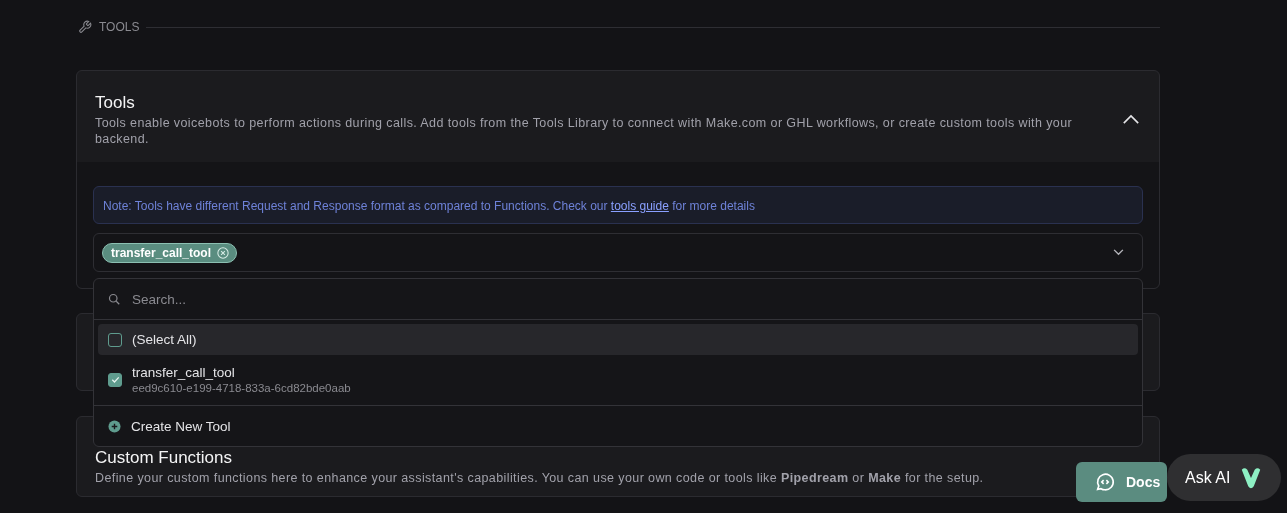 The height and width of the screenshot is (513, 1287). What do you see at coordinates (618, 426) in the screenshot?
I see `create-tool-item: Create New Tool` at bounding box center [618, 426].